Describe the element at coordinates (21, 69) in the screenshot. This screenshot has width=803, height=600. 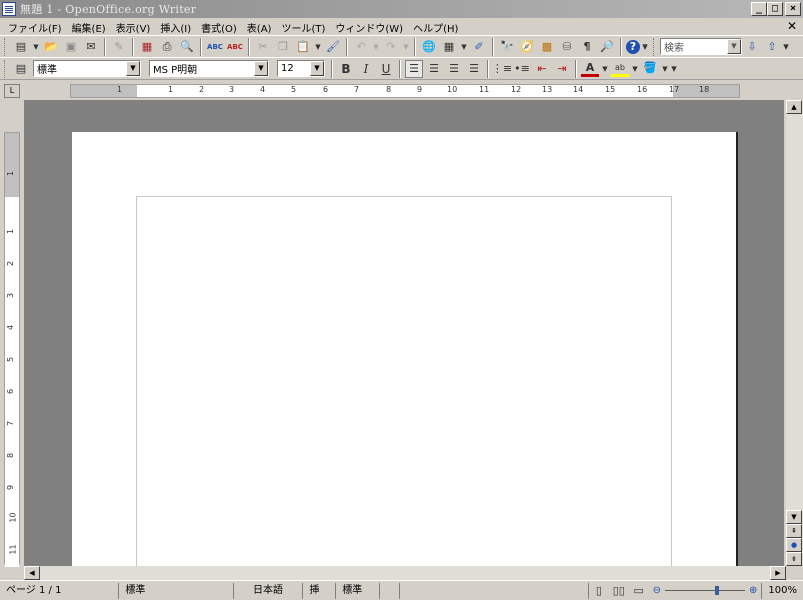
I see `styles-formatting-icon: ▤` at that location.